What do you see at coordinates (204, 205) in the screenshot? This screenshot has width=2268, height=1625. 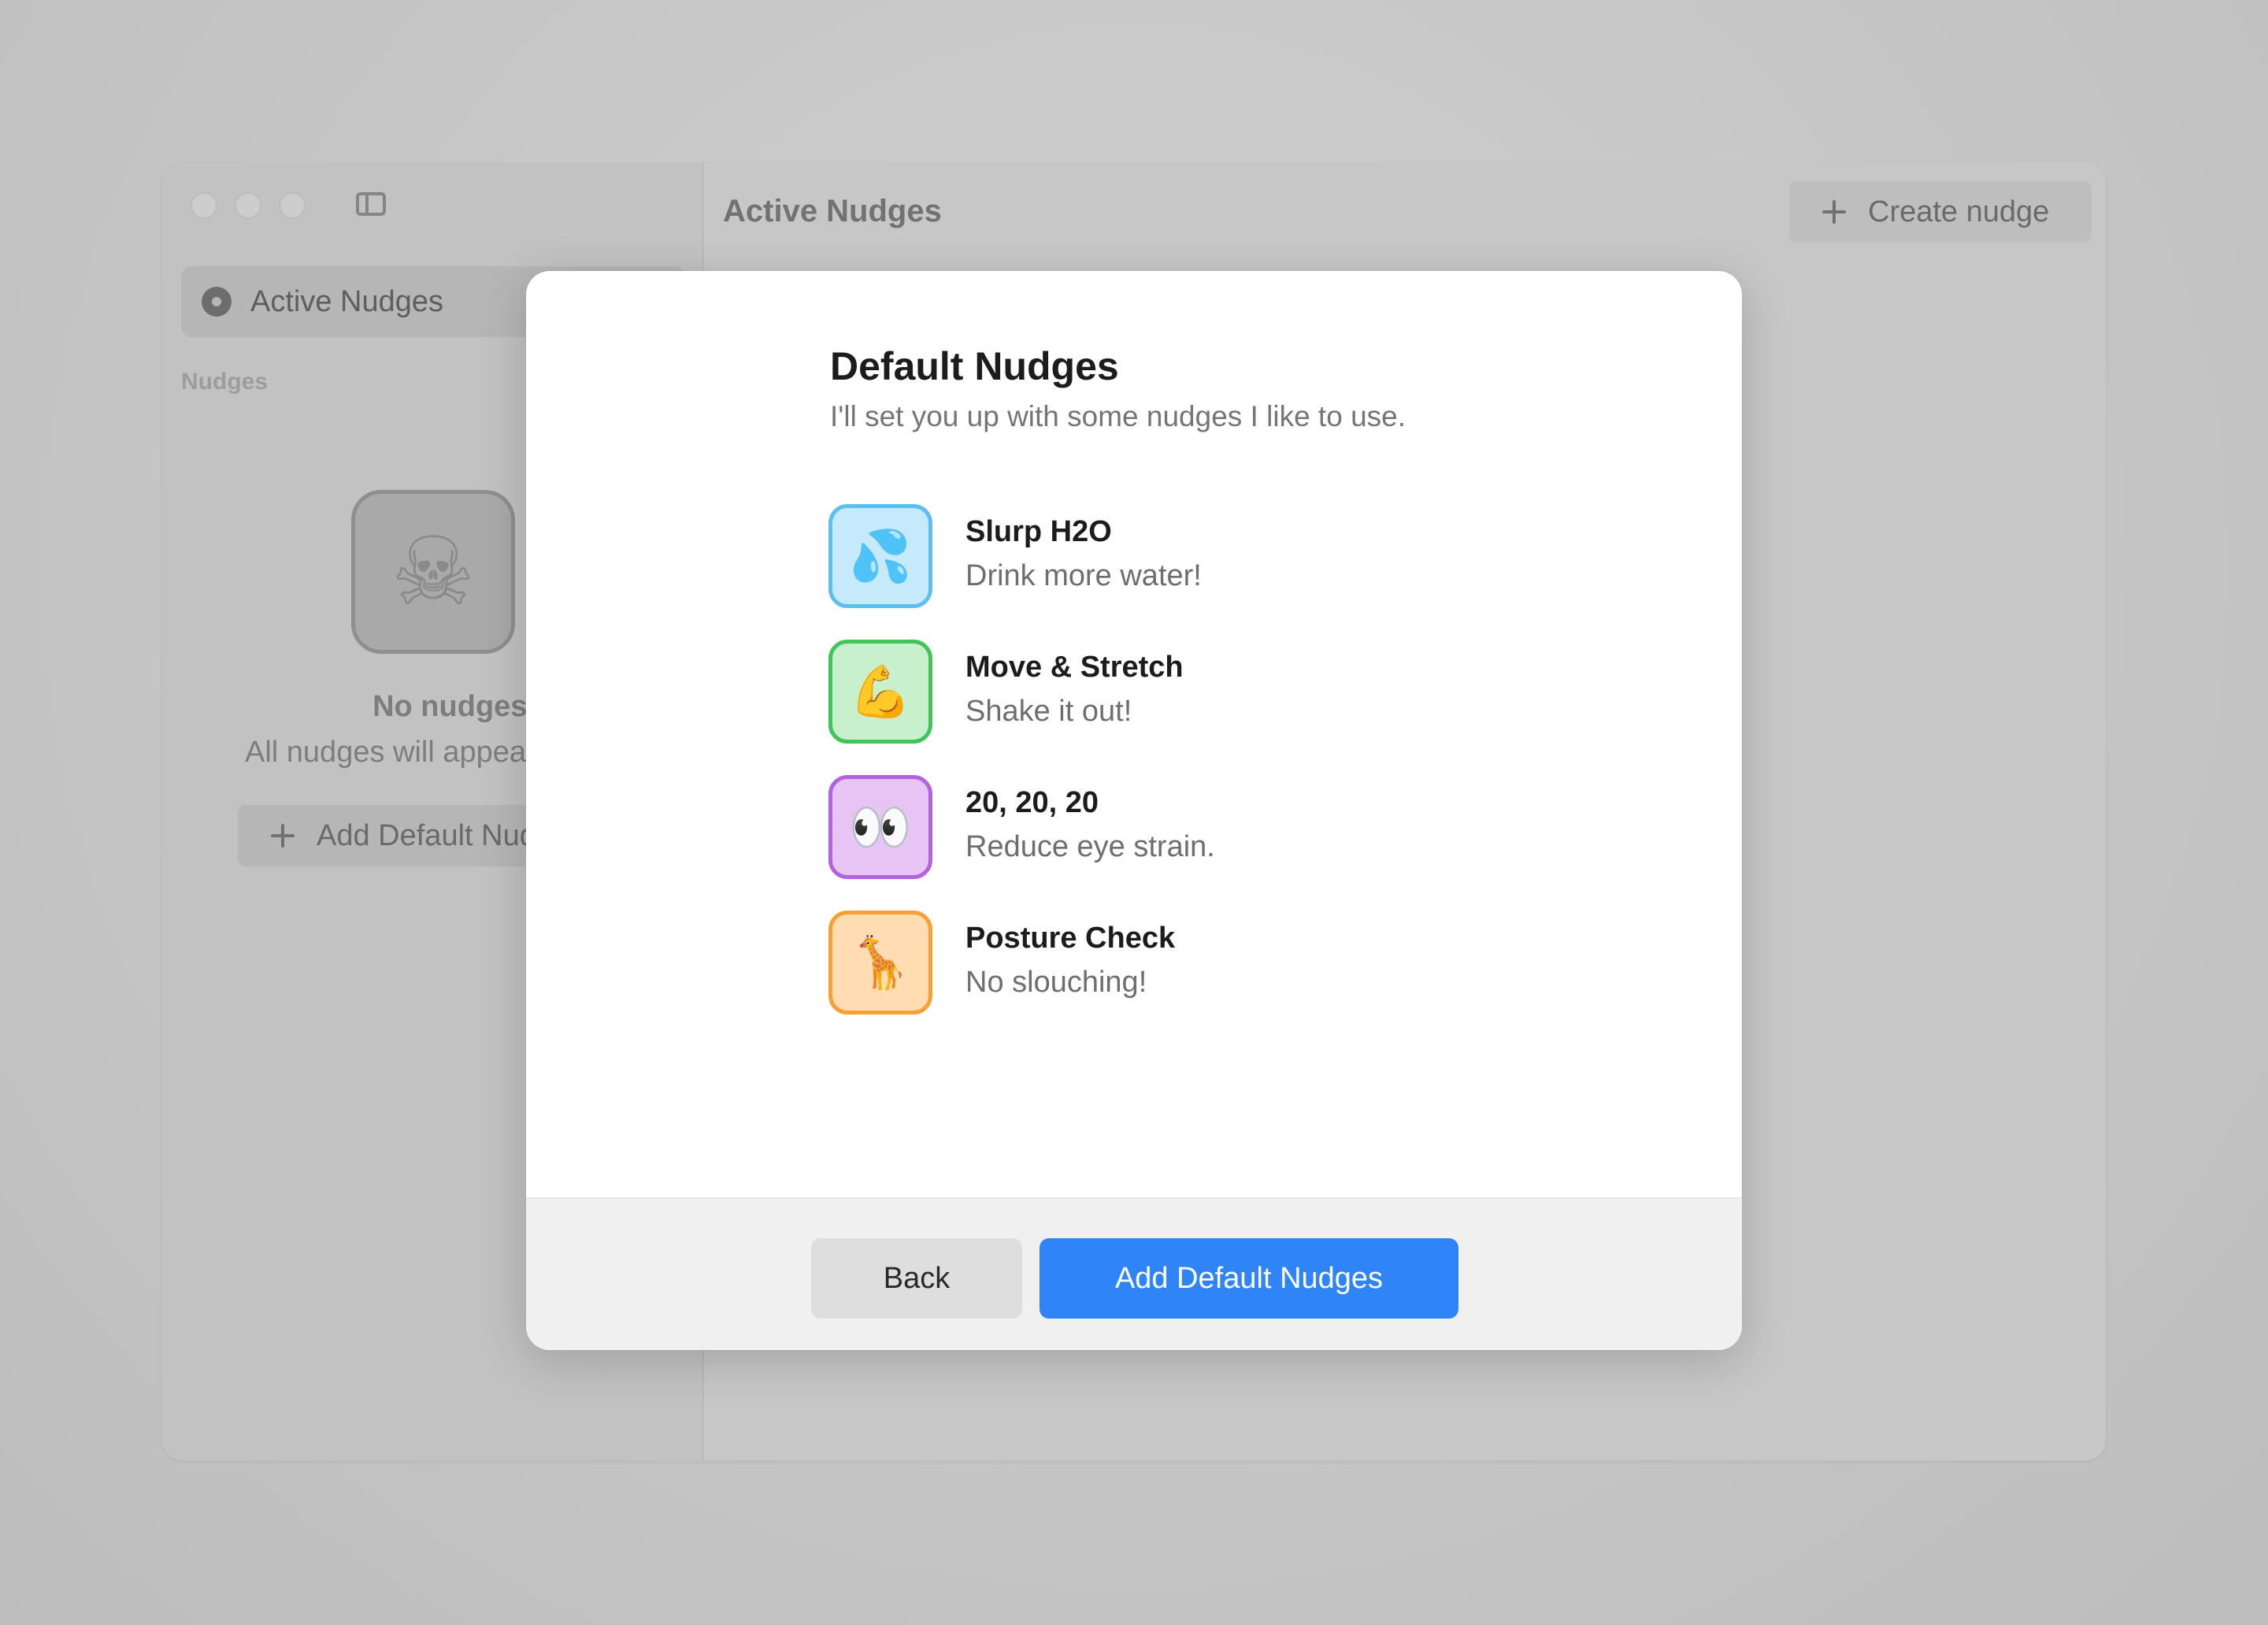 I see `close-window-button` at bounding box center [204, 205].